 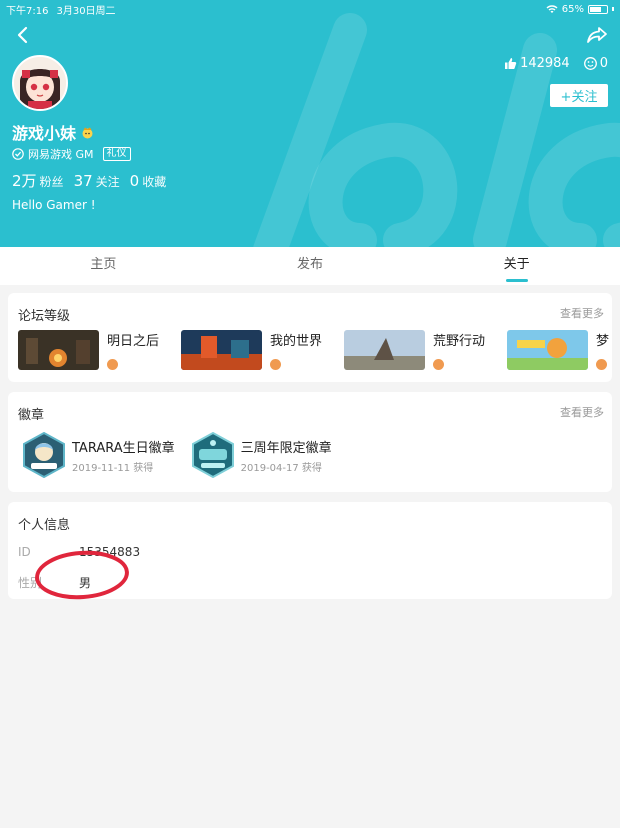 What do you see at coordinates (61, 154) in the screenshot?
I see `verify-text: 网易游戏 GM` at bounding box center [61, 154].